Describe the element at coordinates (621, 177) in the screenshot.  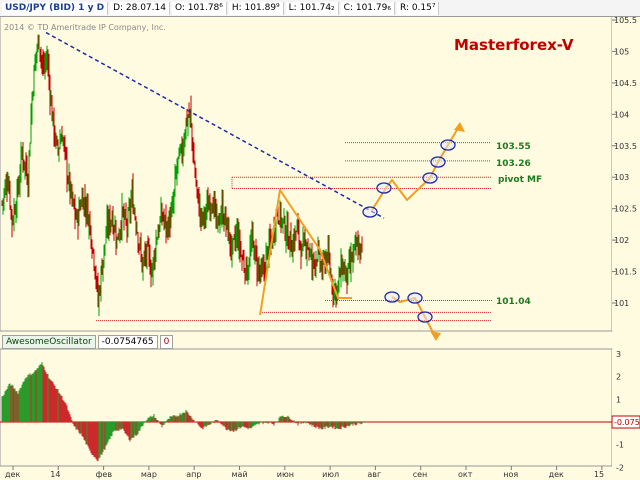
I see `price-tick-label: 103` at that location.